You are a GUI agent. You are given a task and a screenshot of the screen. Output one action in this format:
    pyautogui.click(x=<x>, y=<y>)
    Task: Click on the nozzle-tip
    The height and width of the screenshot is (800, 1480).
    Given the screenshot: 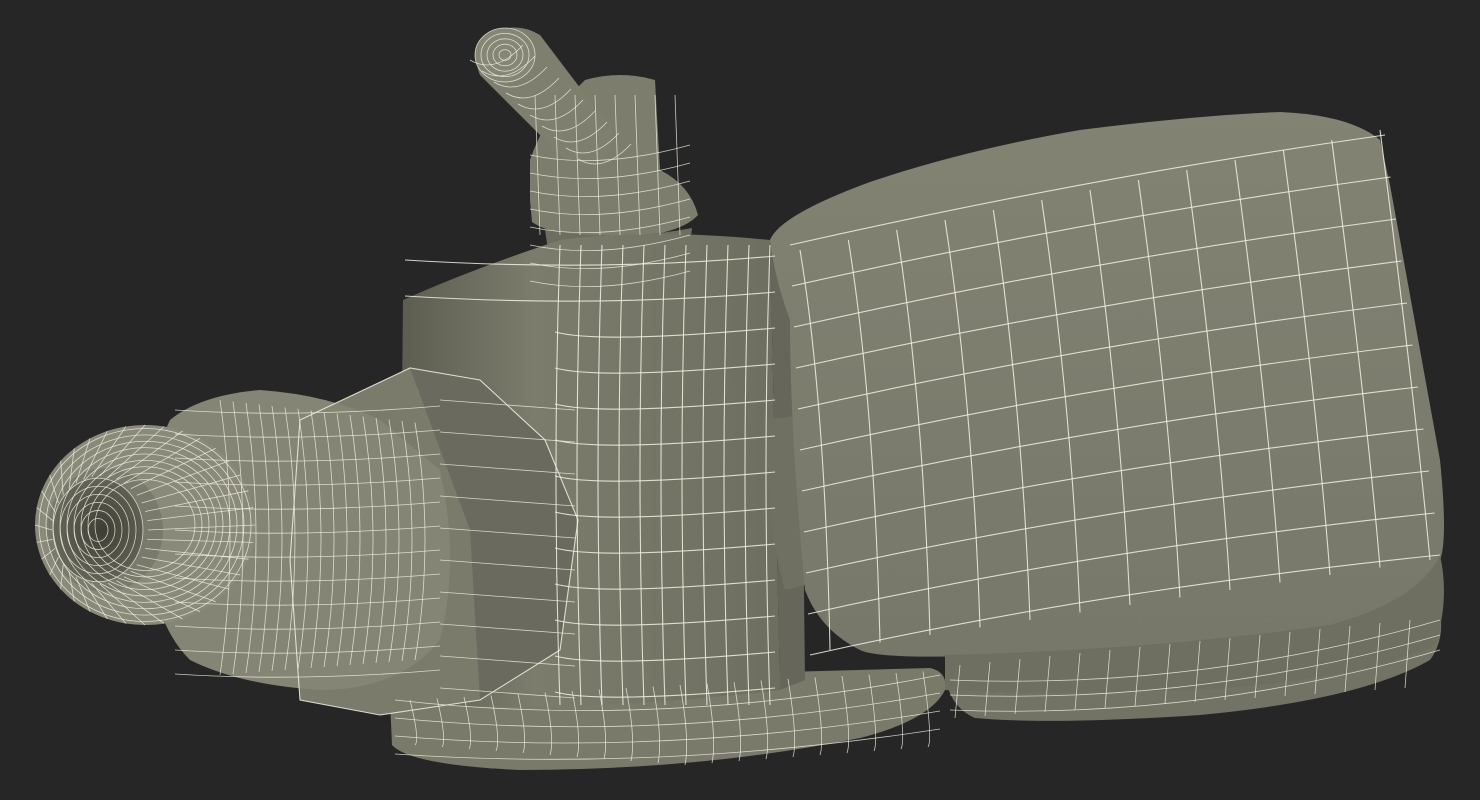 What is the action you would take?
    pyautogui.click(x=145, y=525)
    